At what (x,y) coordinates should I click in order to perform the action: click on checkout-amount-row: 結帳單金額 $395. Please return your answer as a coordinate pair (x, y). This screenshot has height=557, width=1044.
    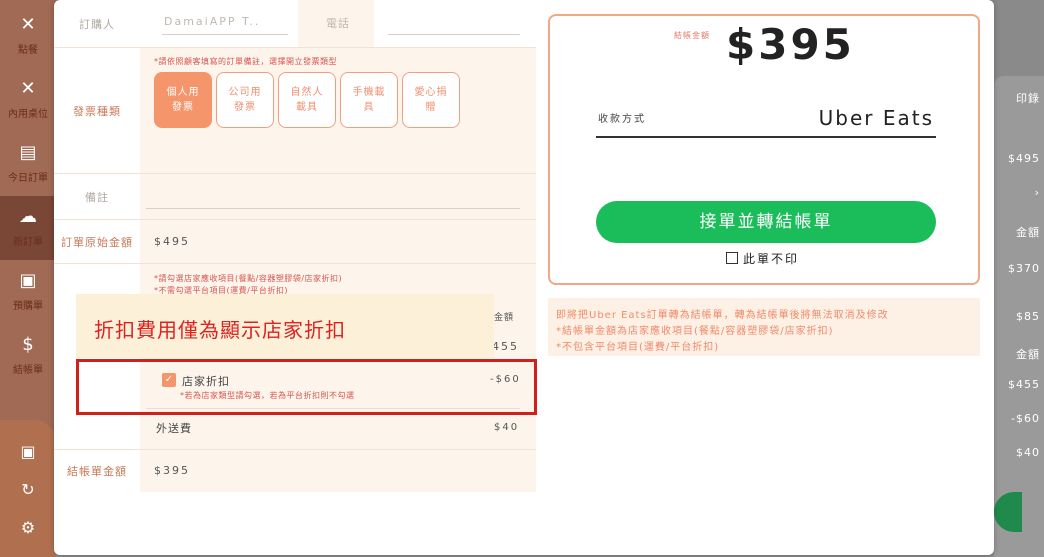
    Looking at the image, I should click on (295, 471).